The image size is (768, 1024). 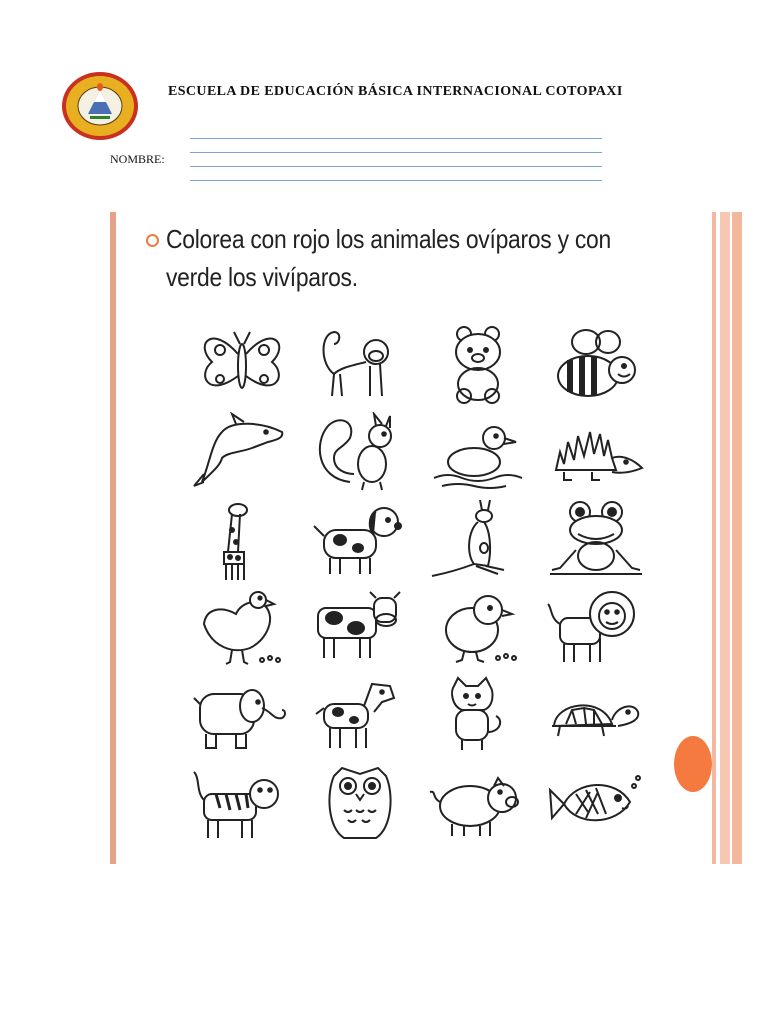 What do you see at coordinates (478, 540) in the screenshot?
I see `kangaroo-icon` at bounding box center [478, 540].